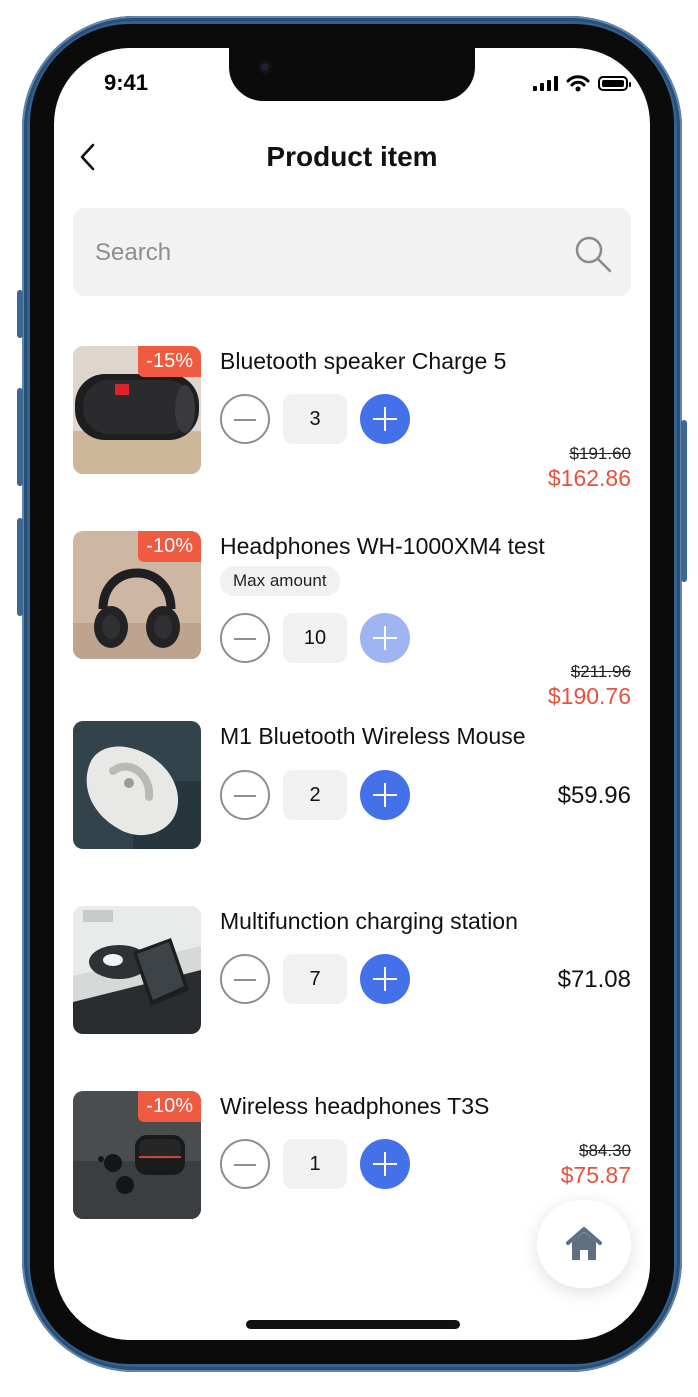 This screenshot has height=1397, width=698. What do you see at coordinates (315, 979) in the screenshot?
I see `quantity-value: 7` at bounding box center [315, 979].